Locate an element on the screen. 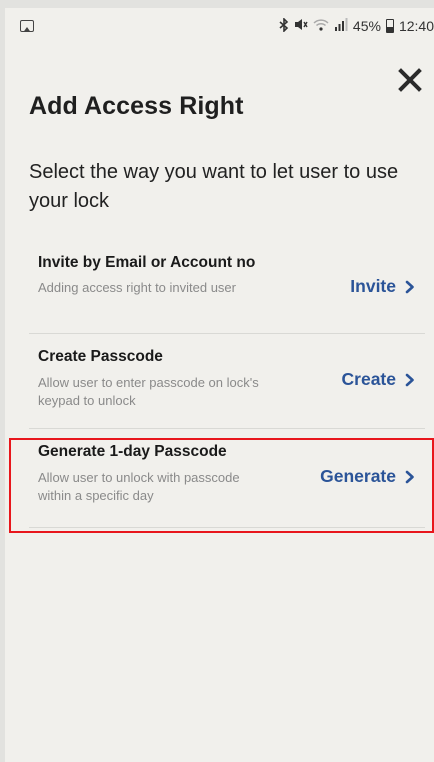  battery-icon is located at coordinates (389, 26).